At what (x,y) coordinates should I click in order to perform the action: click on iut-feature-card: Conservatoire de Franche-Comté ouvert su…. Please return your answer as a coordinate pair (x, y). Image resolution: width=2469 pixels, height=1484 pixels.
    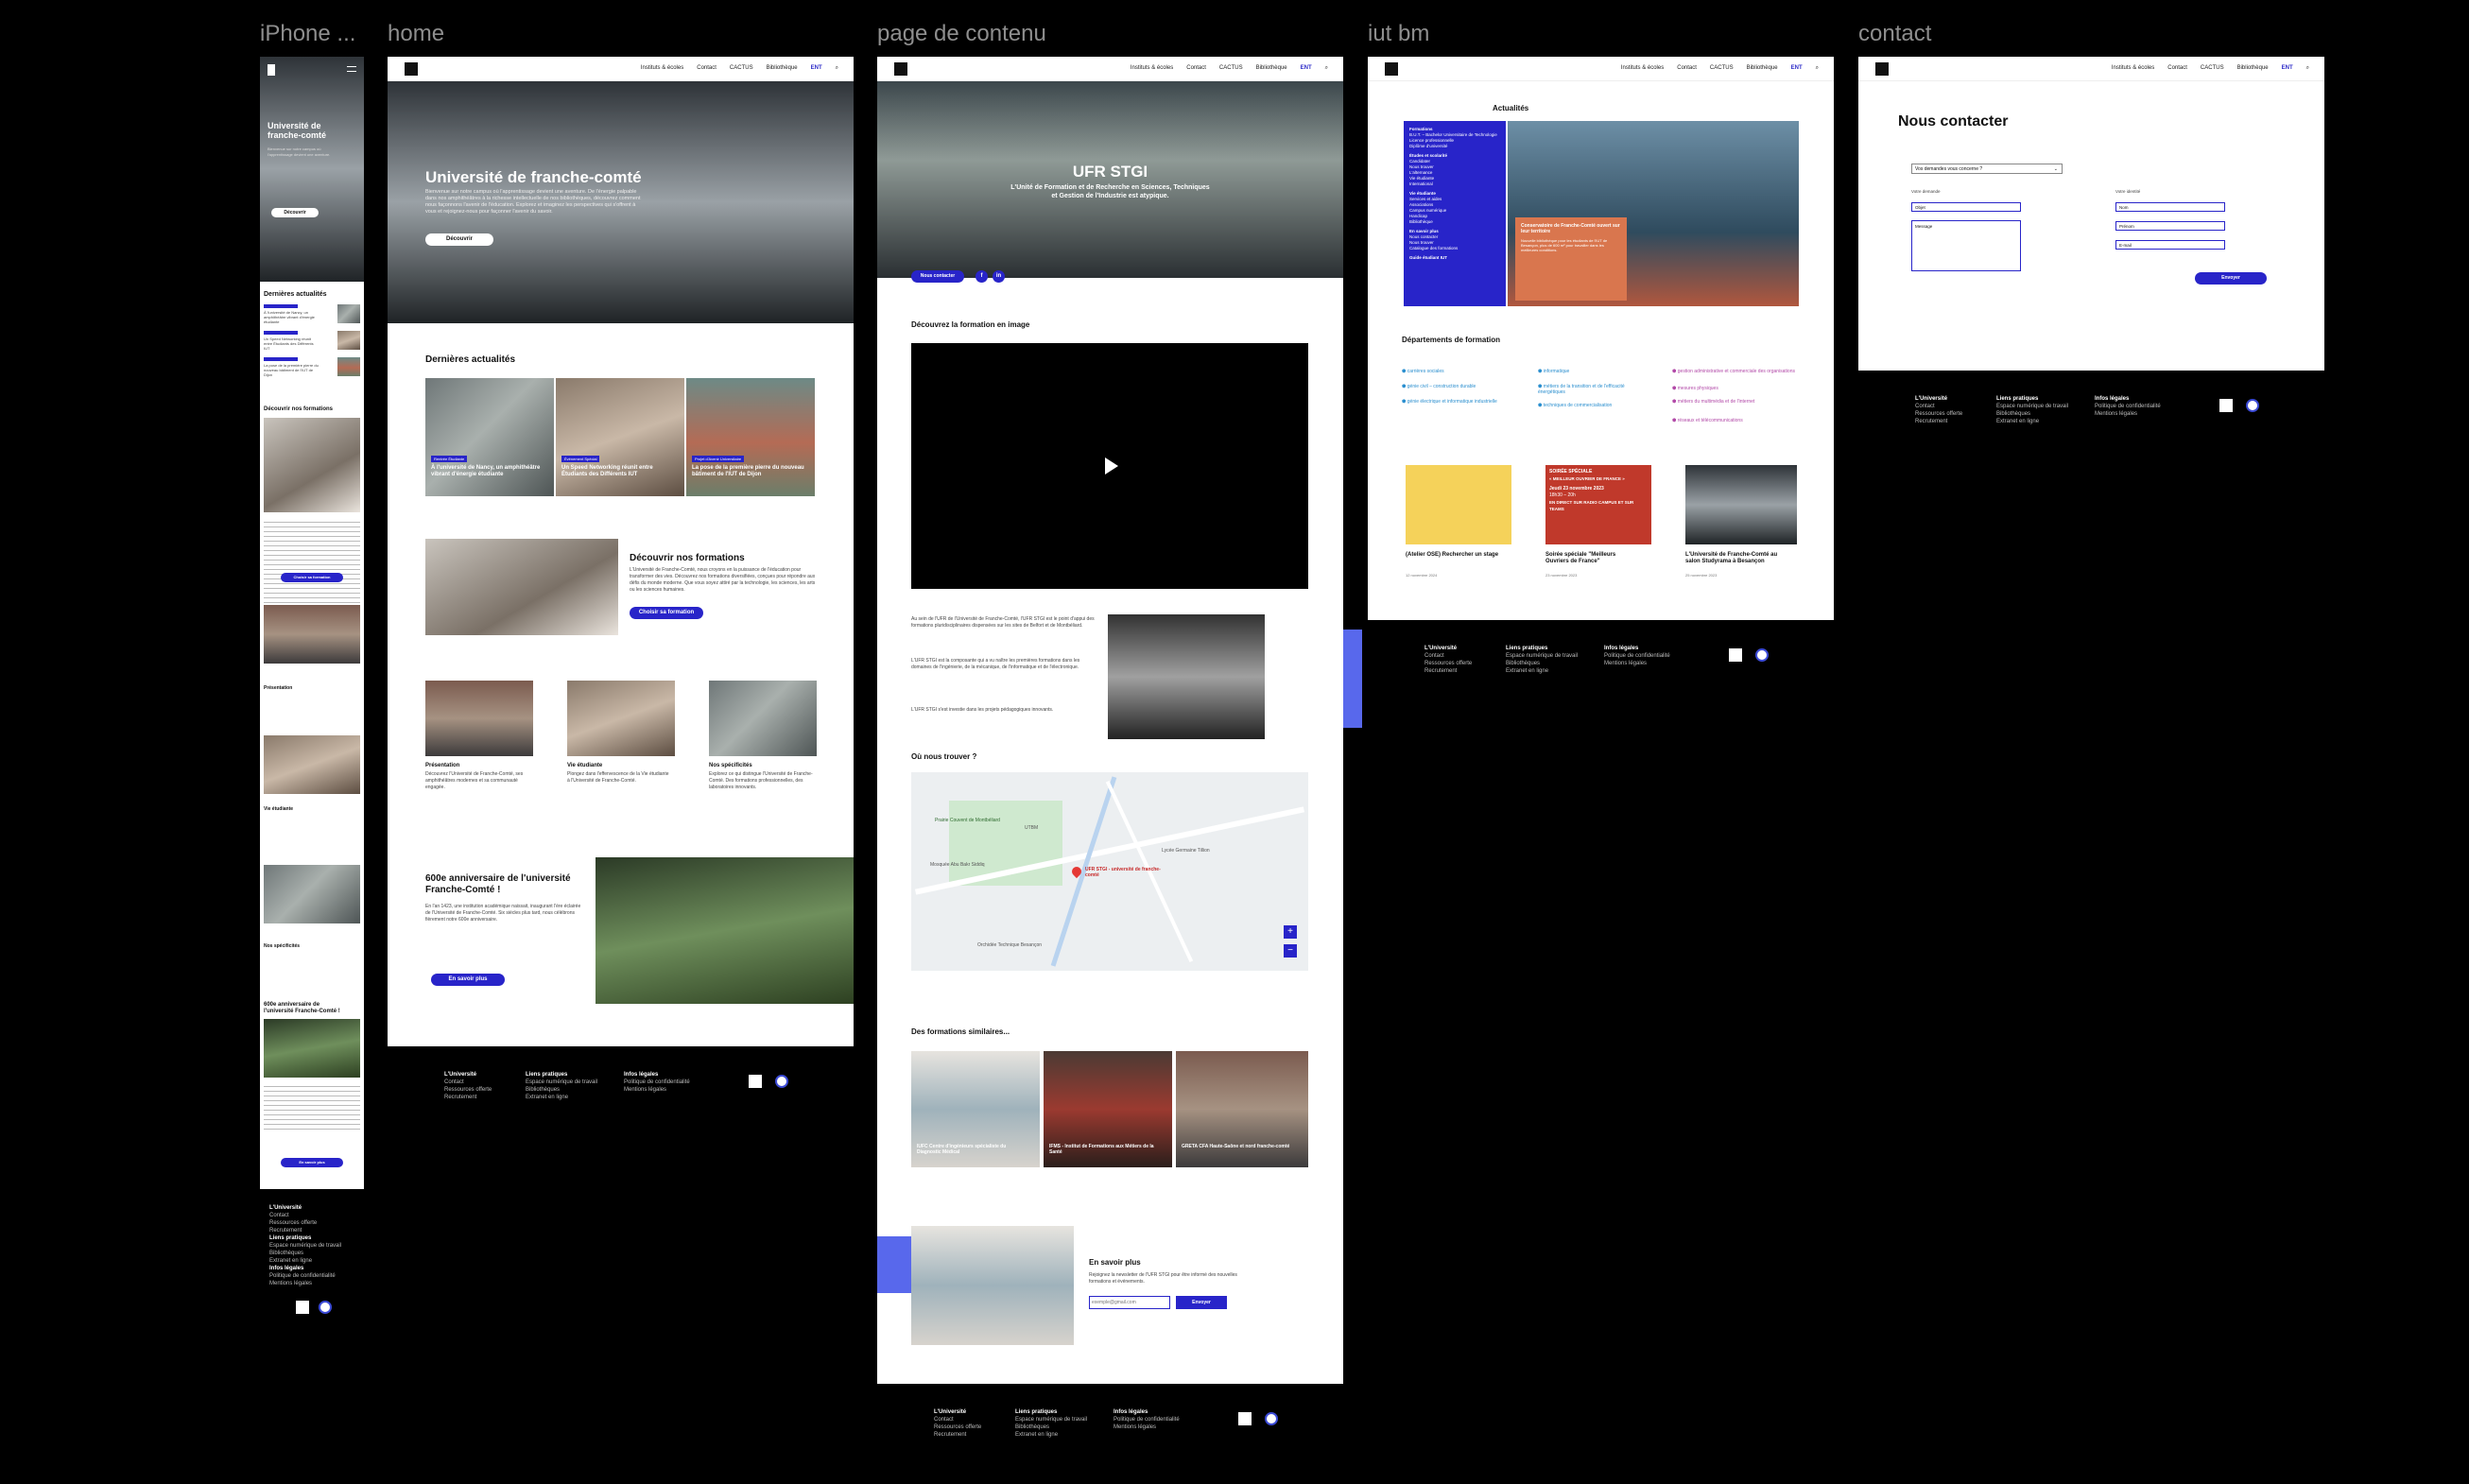
    Looking at the image, I should click on (1571, 259).